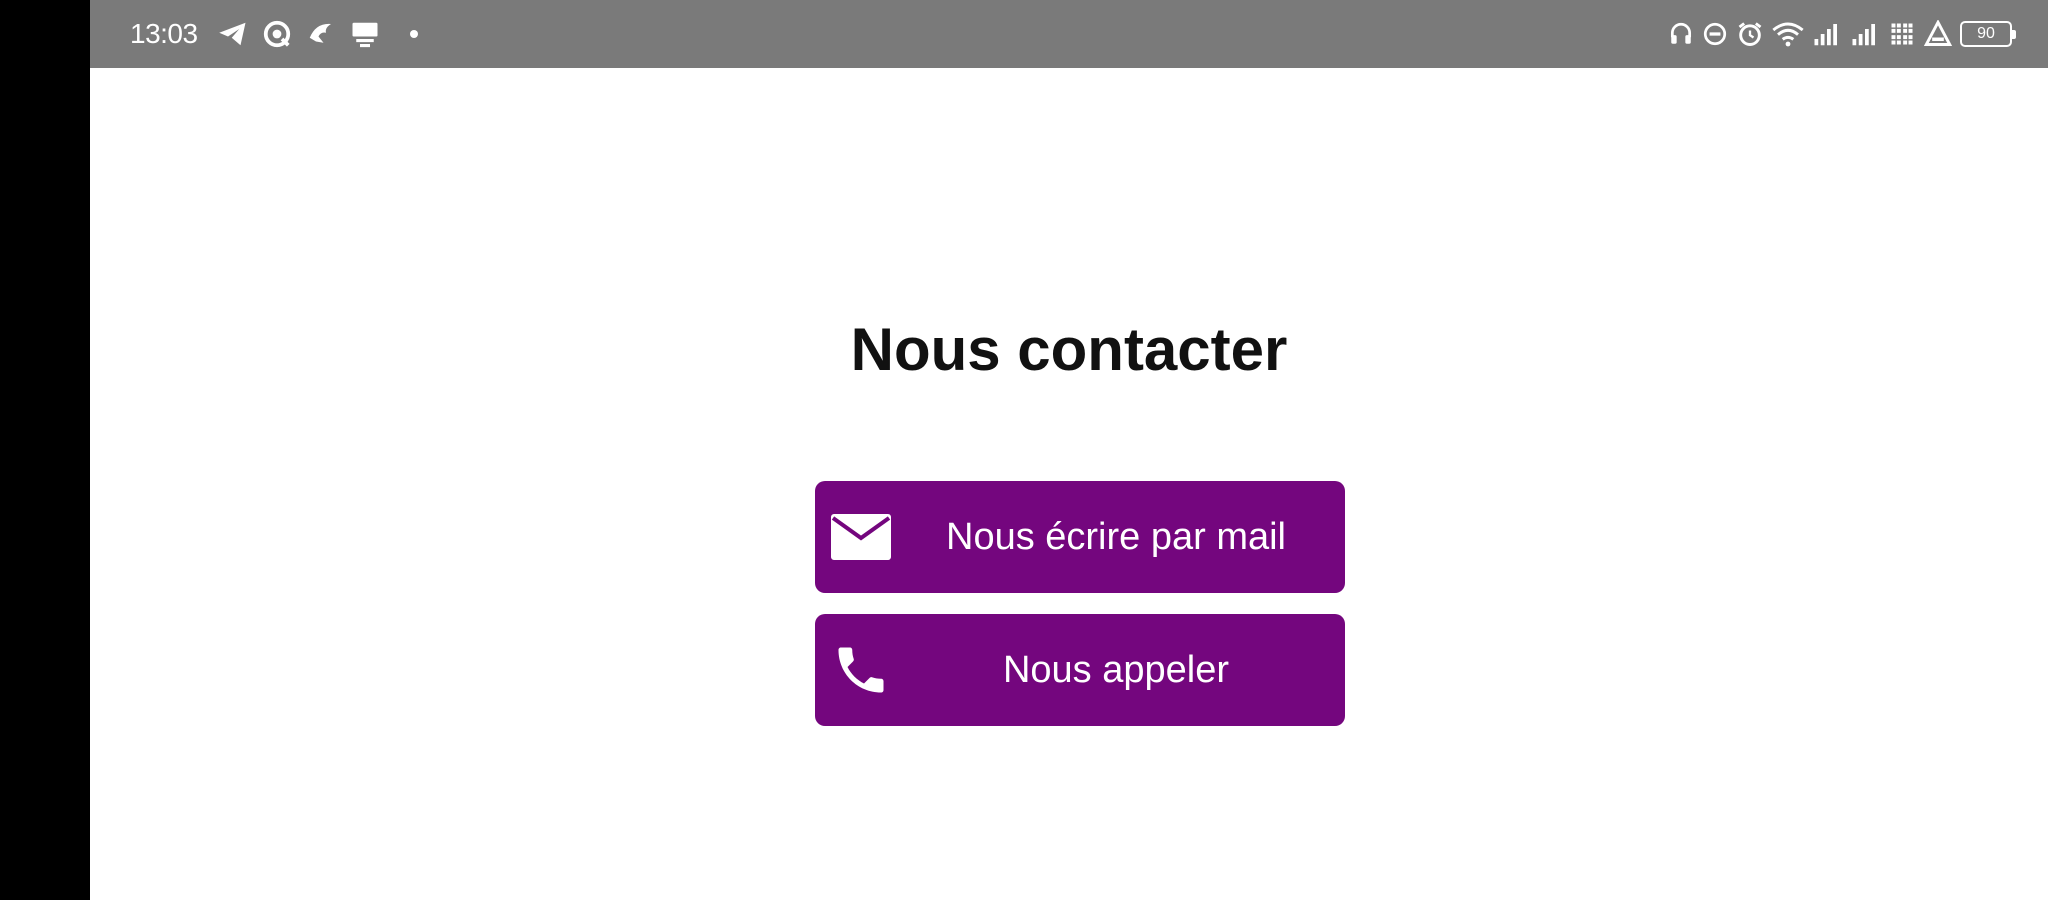 The width and height of the screenshot is (2048, 900). What do you see at coordinates (277, 34) in the screenshot?
I see `sync-icon` at bounding box center [277, 34].